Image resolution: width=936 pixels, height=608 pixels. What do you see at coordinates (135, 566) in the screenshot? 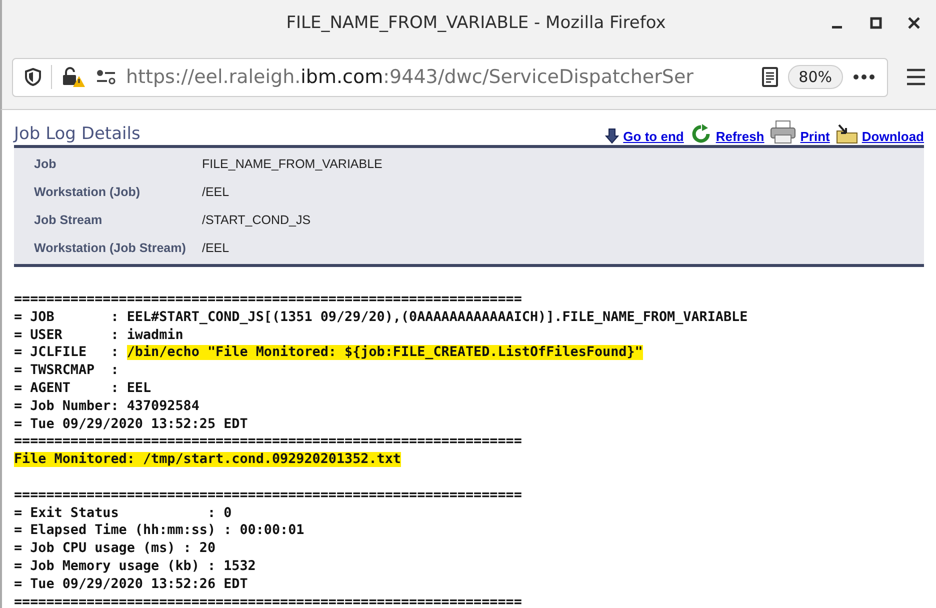
I see `log-line: = Job Memory usage (kb) : 1532` at bounding box center [135, 566].